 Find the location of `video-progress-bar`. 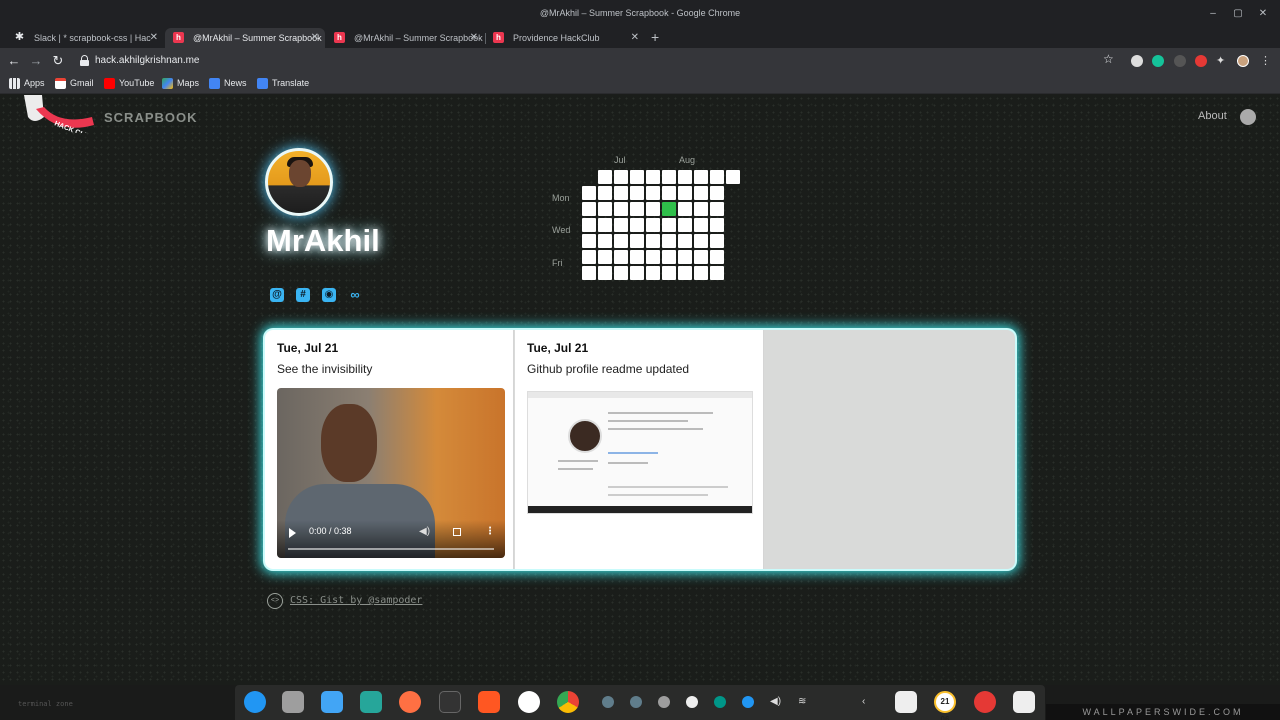

video-progress-bar is located at coordinates (391, 549).